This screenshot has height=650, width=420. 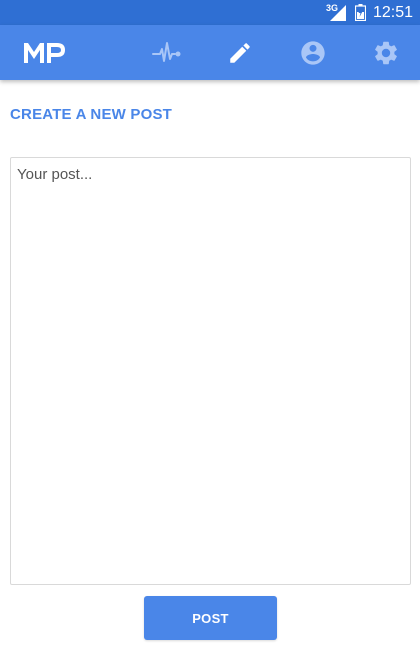 What do you see at coordinates (210, 12) in the screenshot?
I see `status-bar: 3G 12:51` at bounding box center [210, 12].